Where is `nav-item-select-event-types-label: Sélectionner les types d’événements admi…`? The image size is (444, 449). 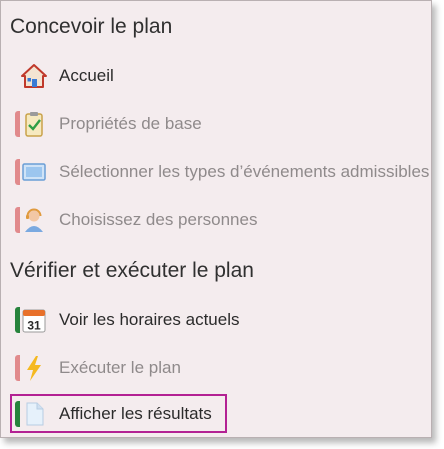
nav-item-select-event-types-label: Sélectionner les types d’événements admi… is located at coordinates (244, 171).